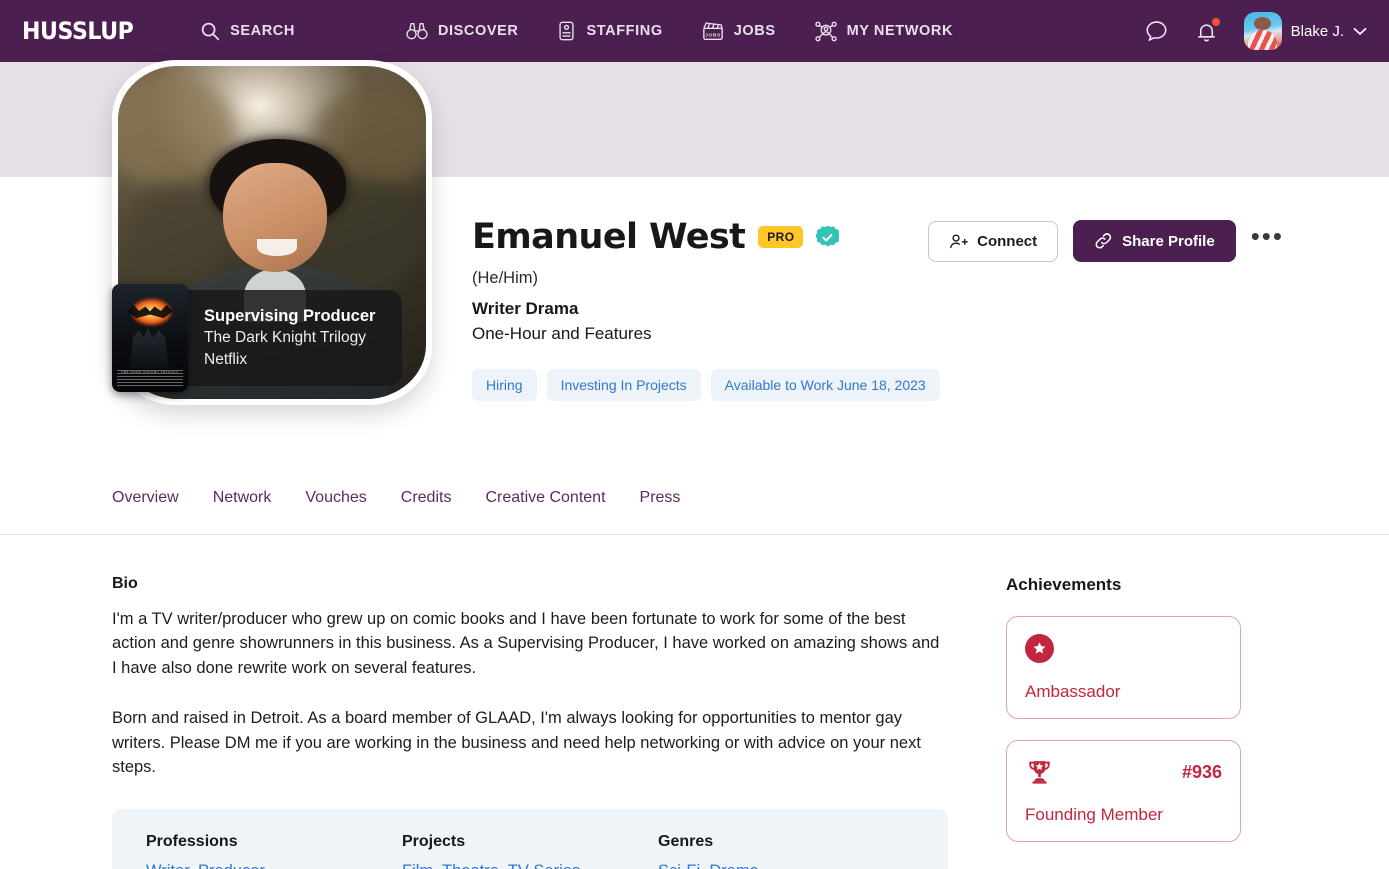 The height and width of the screenshot is (869, 1389). I want to click on network-icon, so click(826, 31).